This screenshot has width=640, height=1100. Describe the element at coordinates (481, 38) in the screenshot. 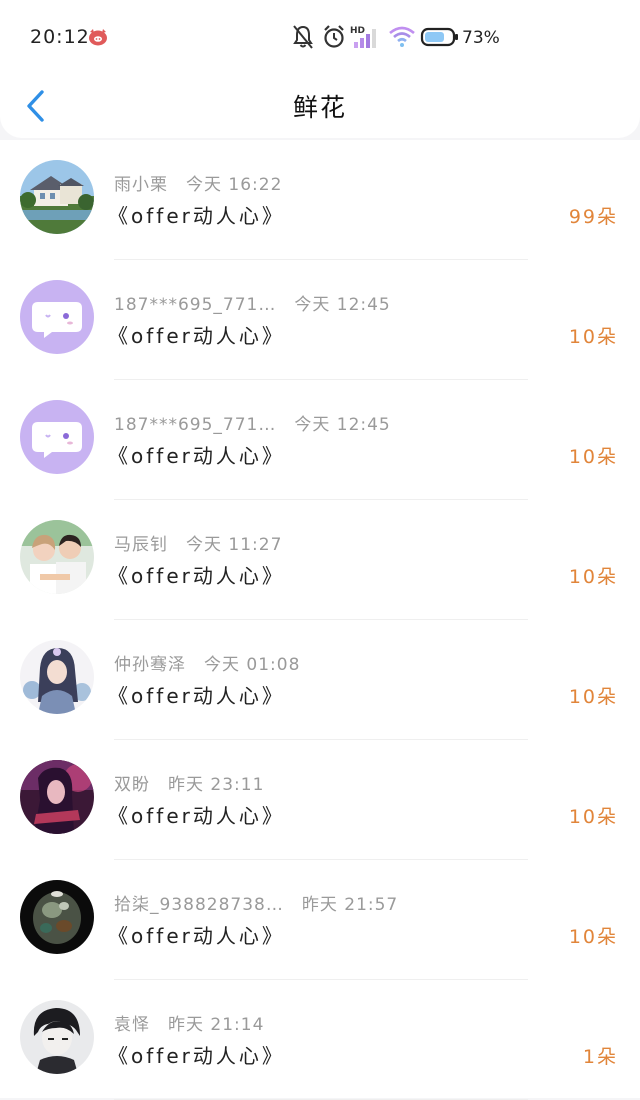

I see `battery-percent: 73%` at that location.